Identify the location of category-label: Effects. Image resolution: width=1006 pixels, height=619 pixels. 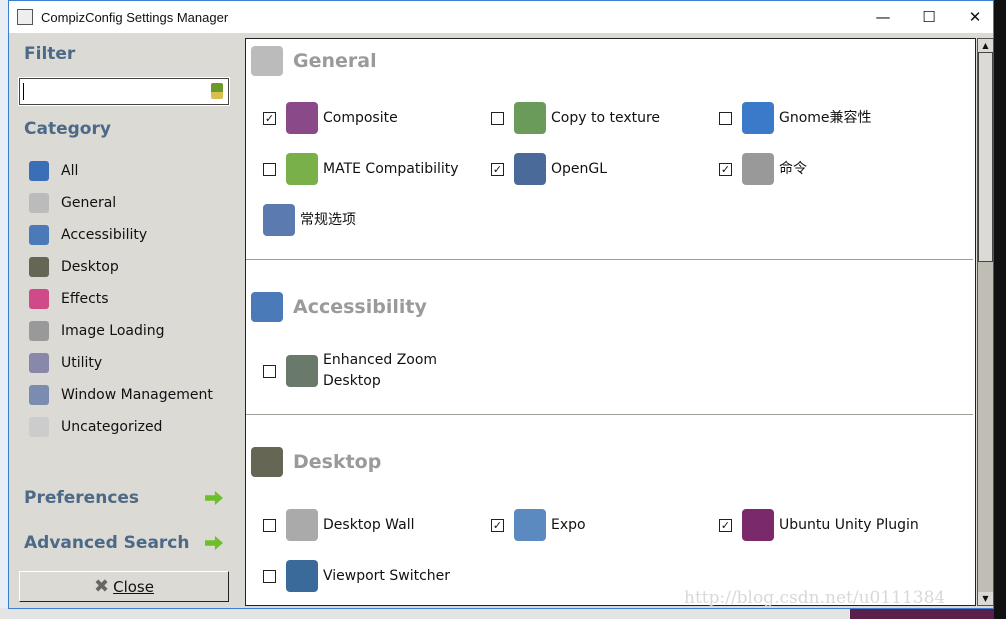
(85, 299).